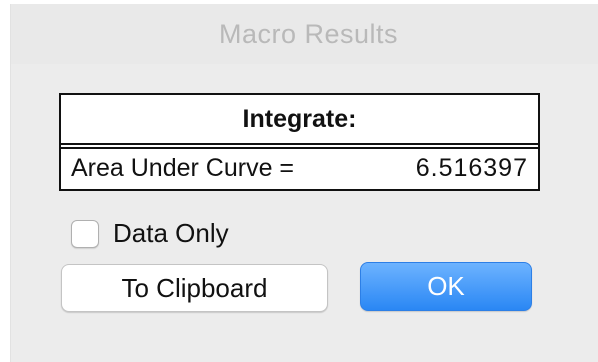  What do you see at coordinates (308, 33) in the screenshot?
I see `window-title: Macro Results` at bounding box center [308, 33].